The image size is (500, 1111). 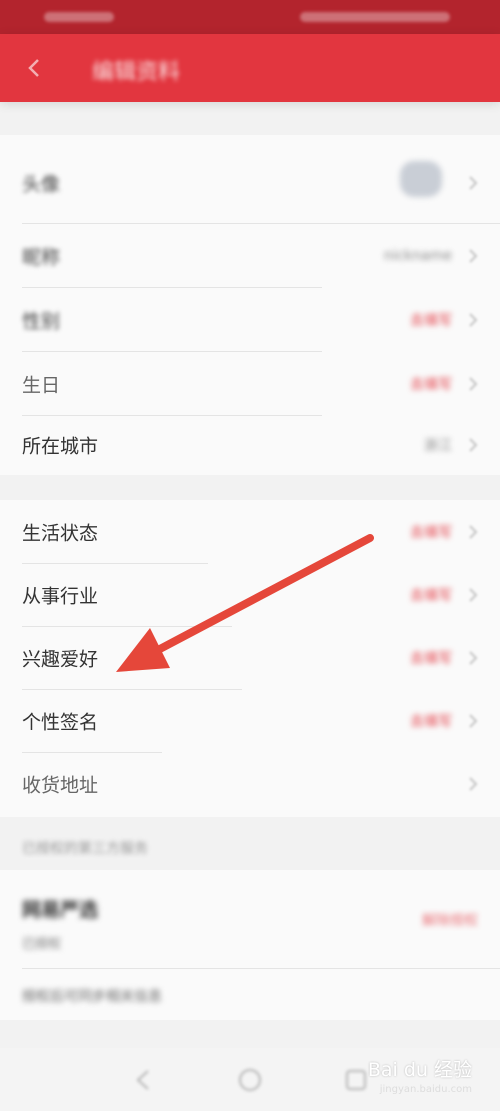 I want to click on row-avatar-label: 头像, so click(x=41, y=184).